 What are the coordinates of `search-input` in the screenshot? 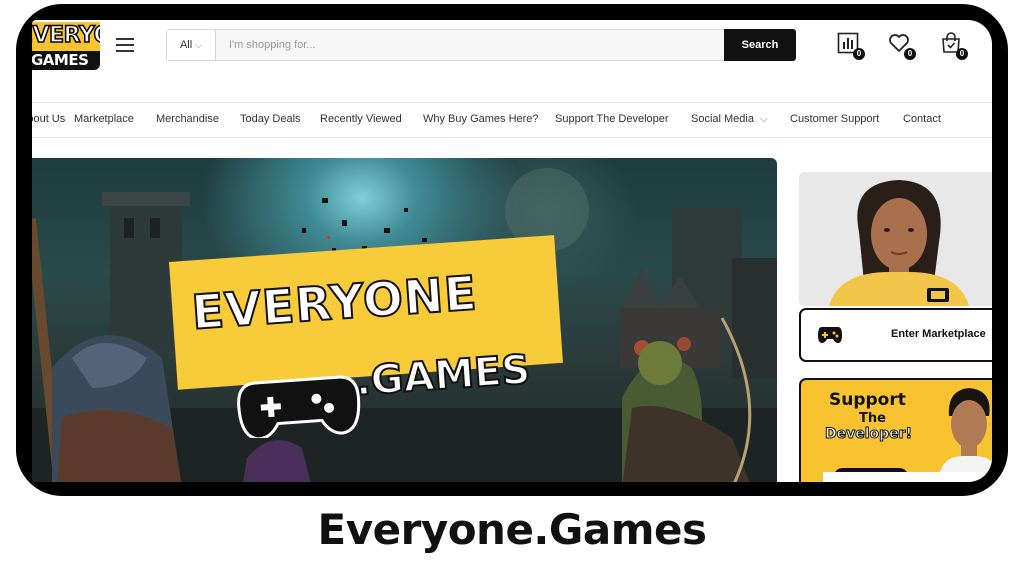 It's located at (479, 45).